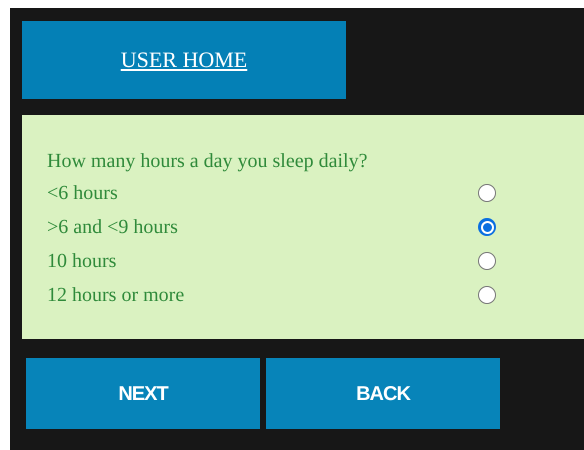 The image size is (584, 450). Describe the element at coordinates (82, 193) in the screenshot. I see `option-label: <6 hours` at that location.